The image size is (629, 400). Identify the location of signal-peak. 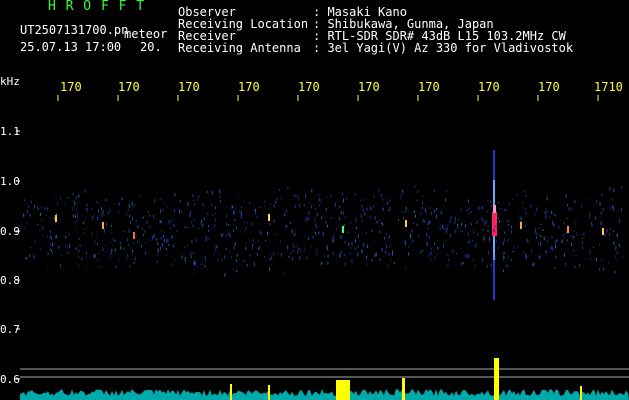
(343, 390).